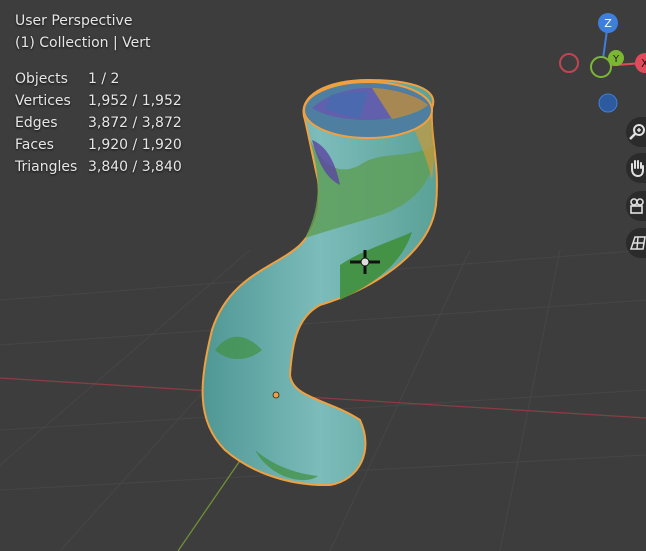  I want to click on object-origin, so click(276, 395).